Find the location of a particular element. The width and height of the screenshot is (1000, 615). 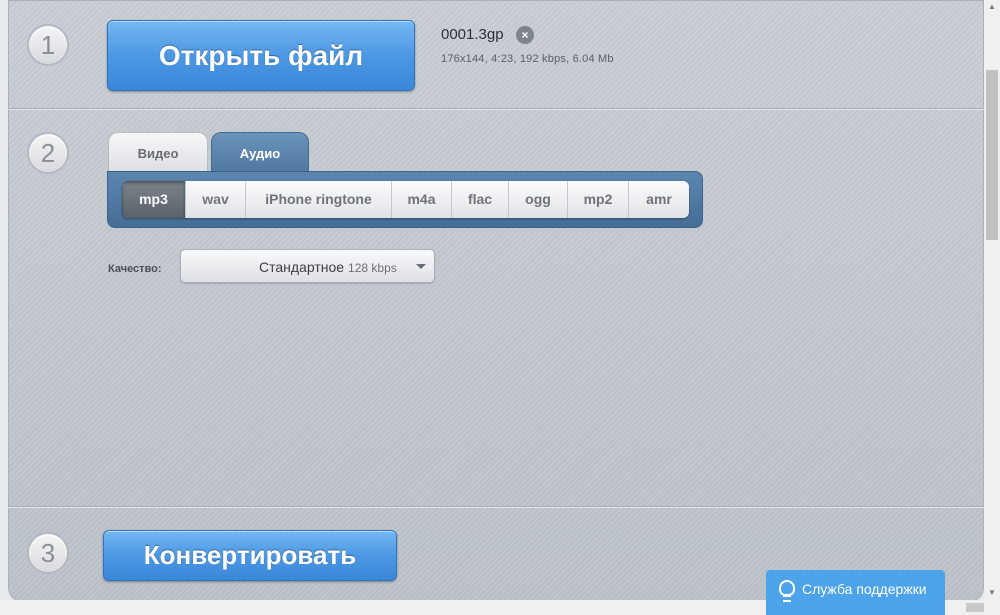

format-flac: flac is located at coordinates (480, 199).